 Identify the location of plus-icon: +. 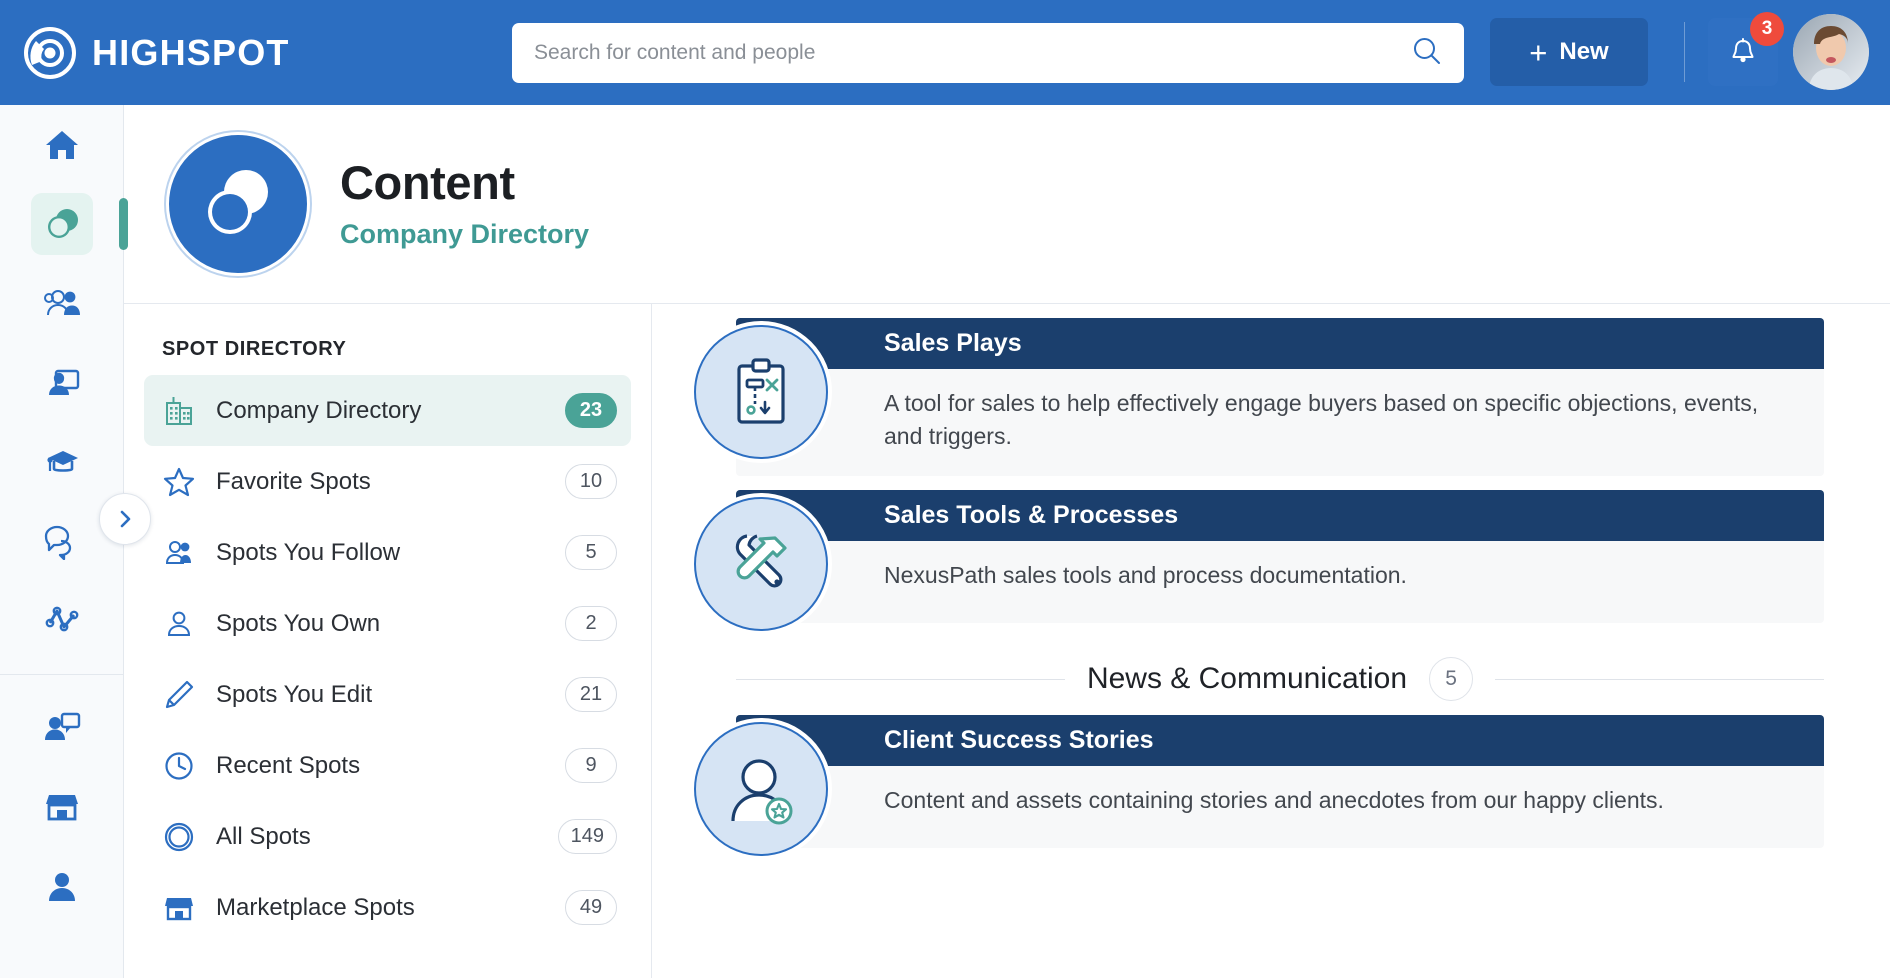
(1538, 52).